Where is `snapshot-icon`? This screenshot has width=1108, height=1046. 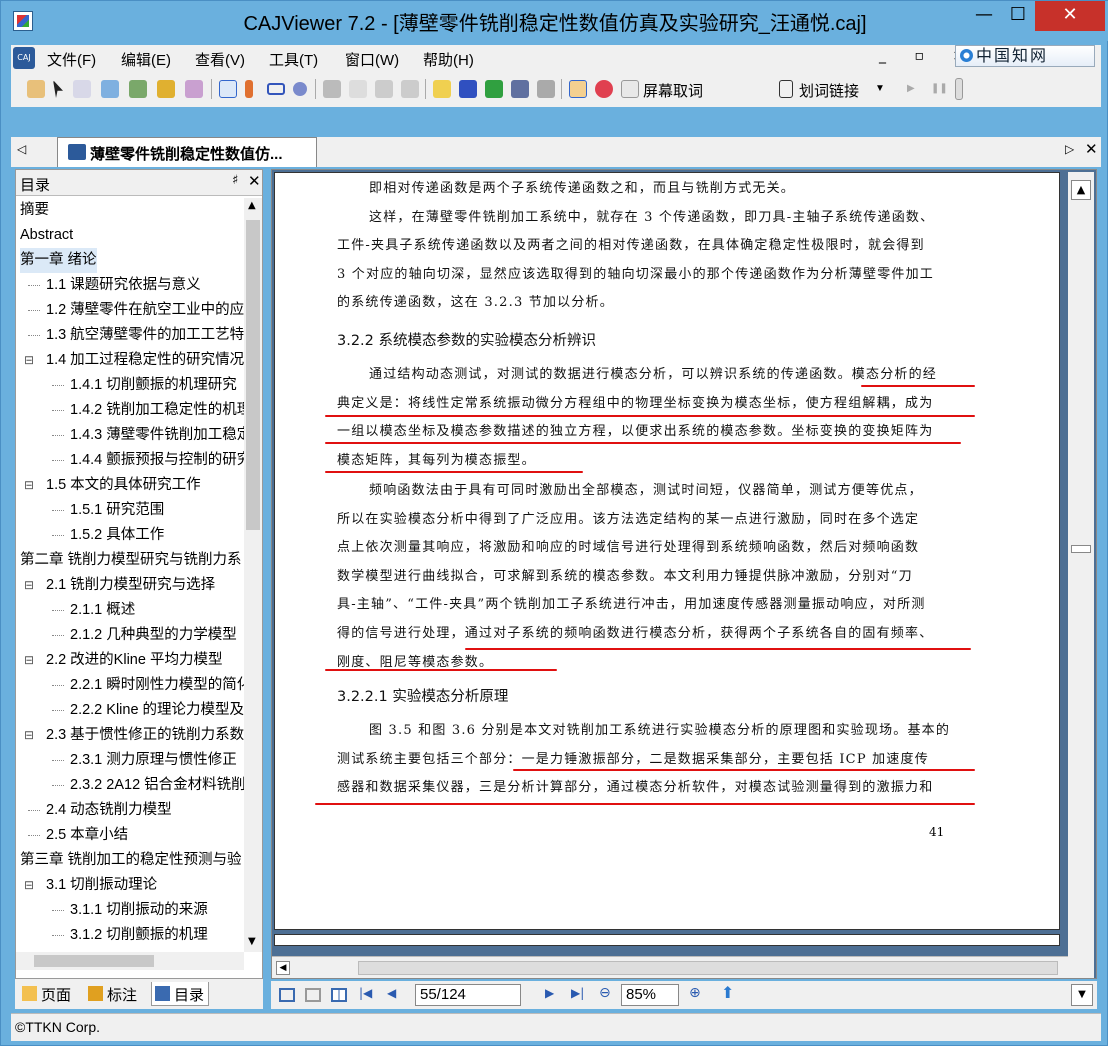 snapshot-icon is located at coordinates (138, 89).